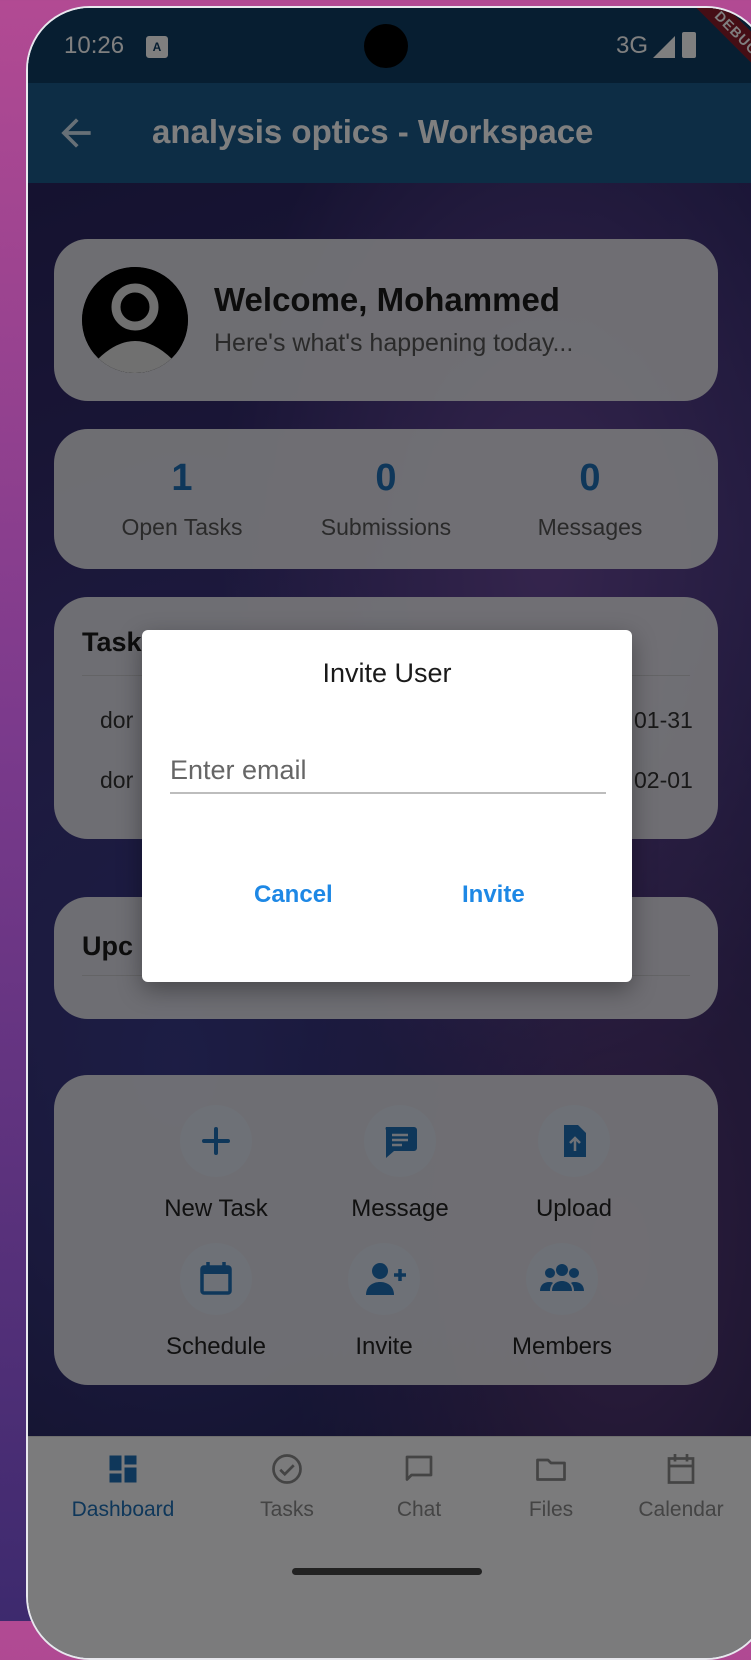 Image resolution: width=751 pixels, height=1660 pixels. What do you see at coordinates (387, 673) in the screenshot?
I see `dialog-title: Invite User` at bounding box center [387, 673].